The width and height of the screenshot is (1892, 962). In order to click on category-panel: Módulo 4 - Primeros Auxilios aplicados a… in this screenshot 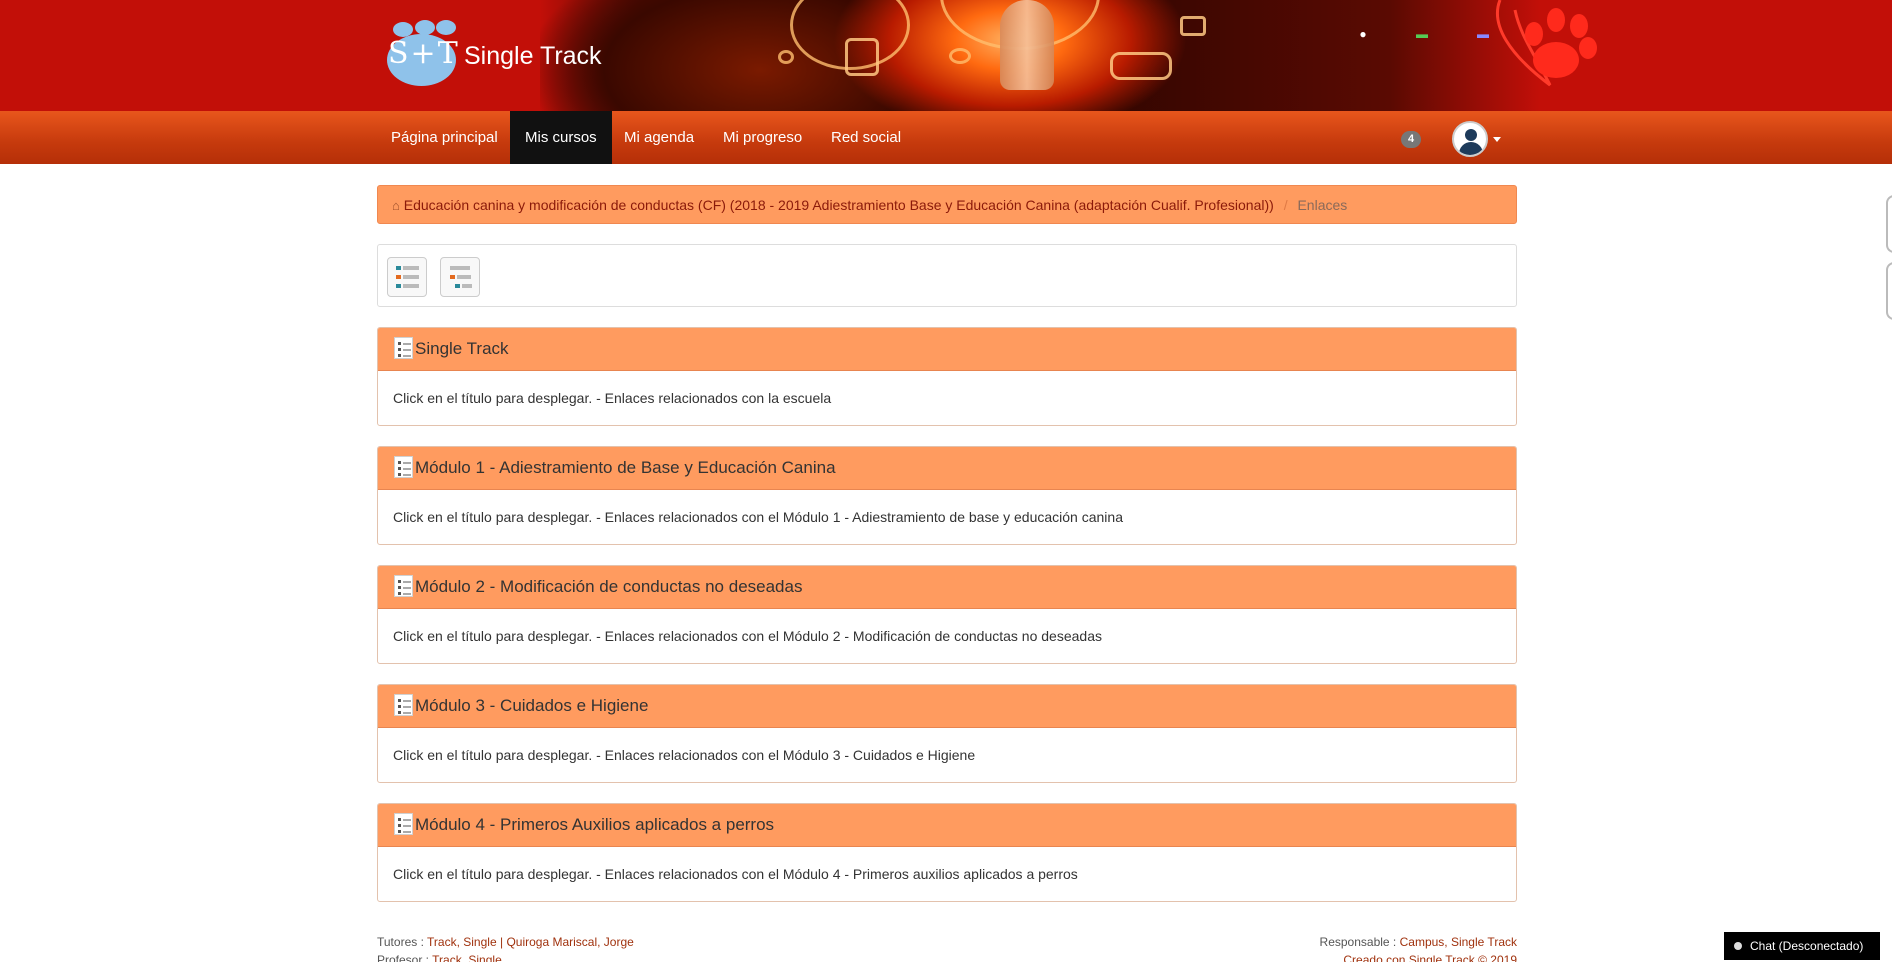, I will do `click(947, 852)`.